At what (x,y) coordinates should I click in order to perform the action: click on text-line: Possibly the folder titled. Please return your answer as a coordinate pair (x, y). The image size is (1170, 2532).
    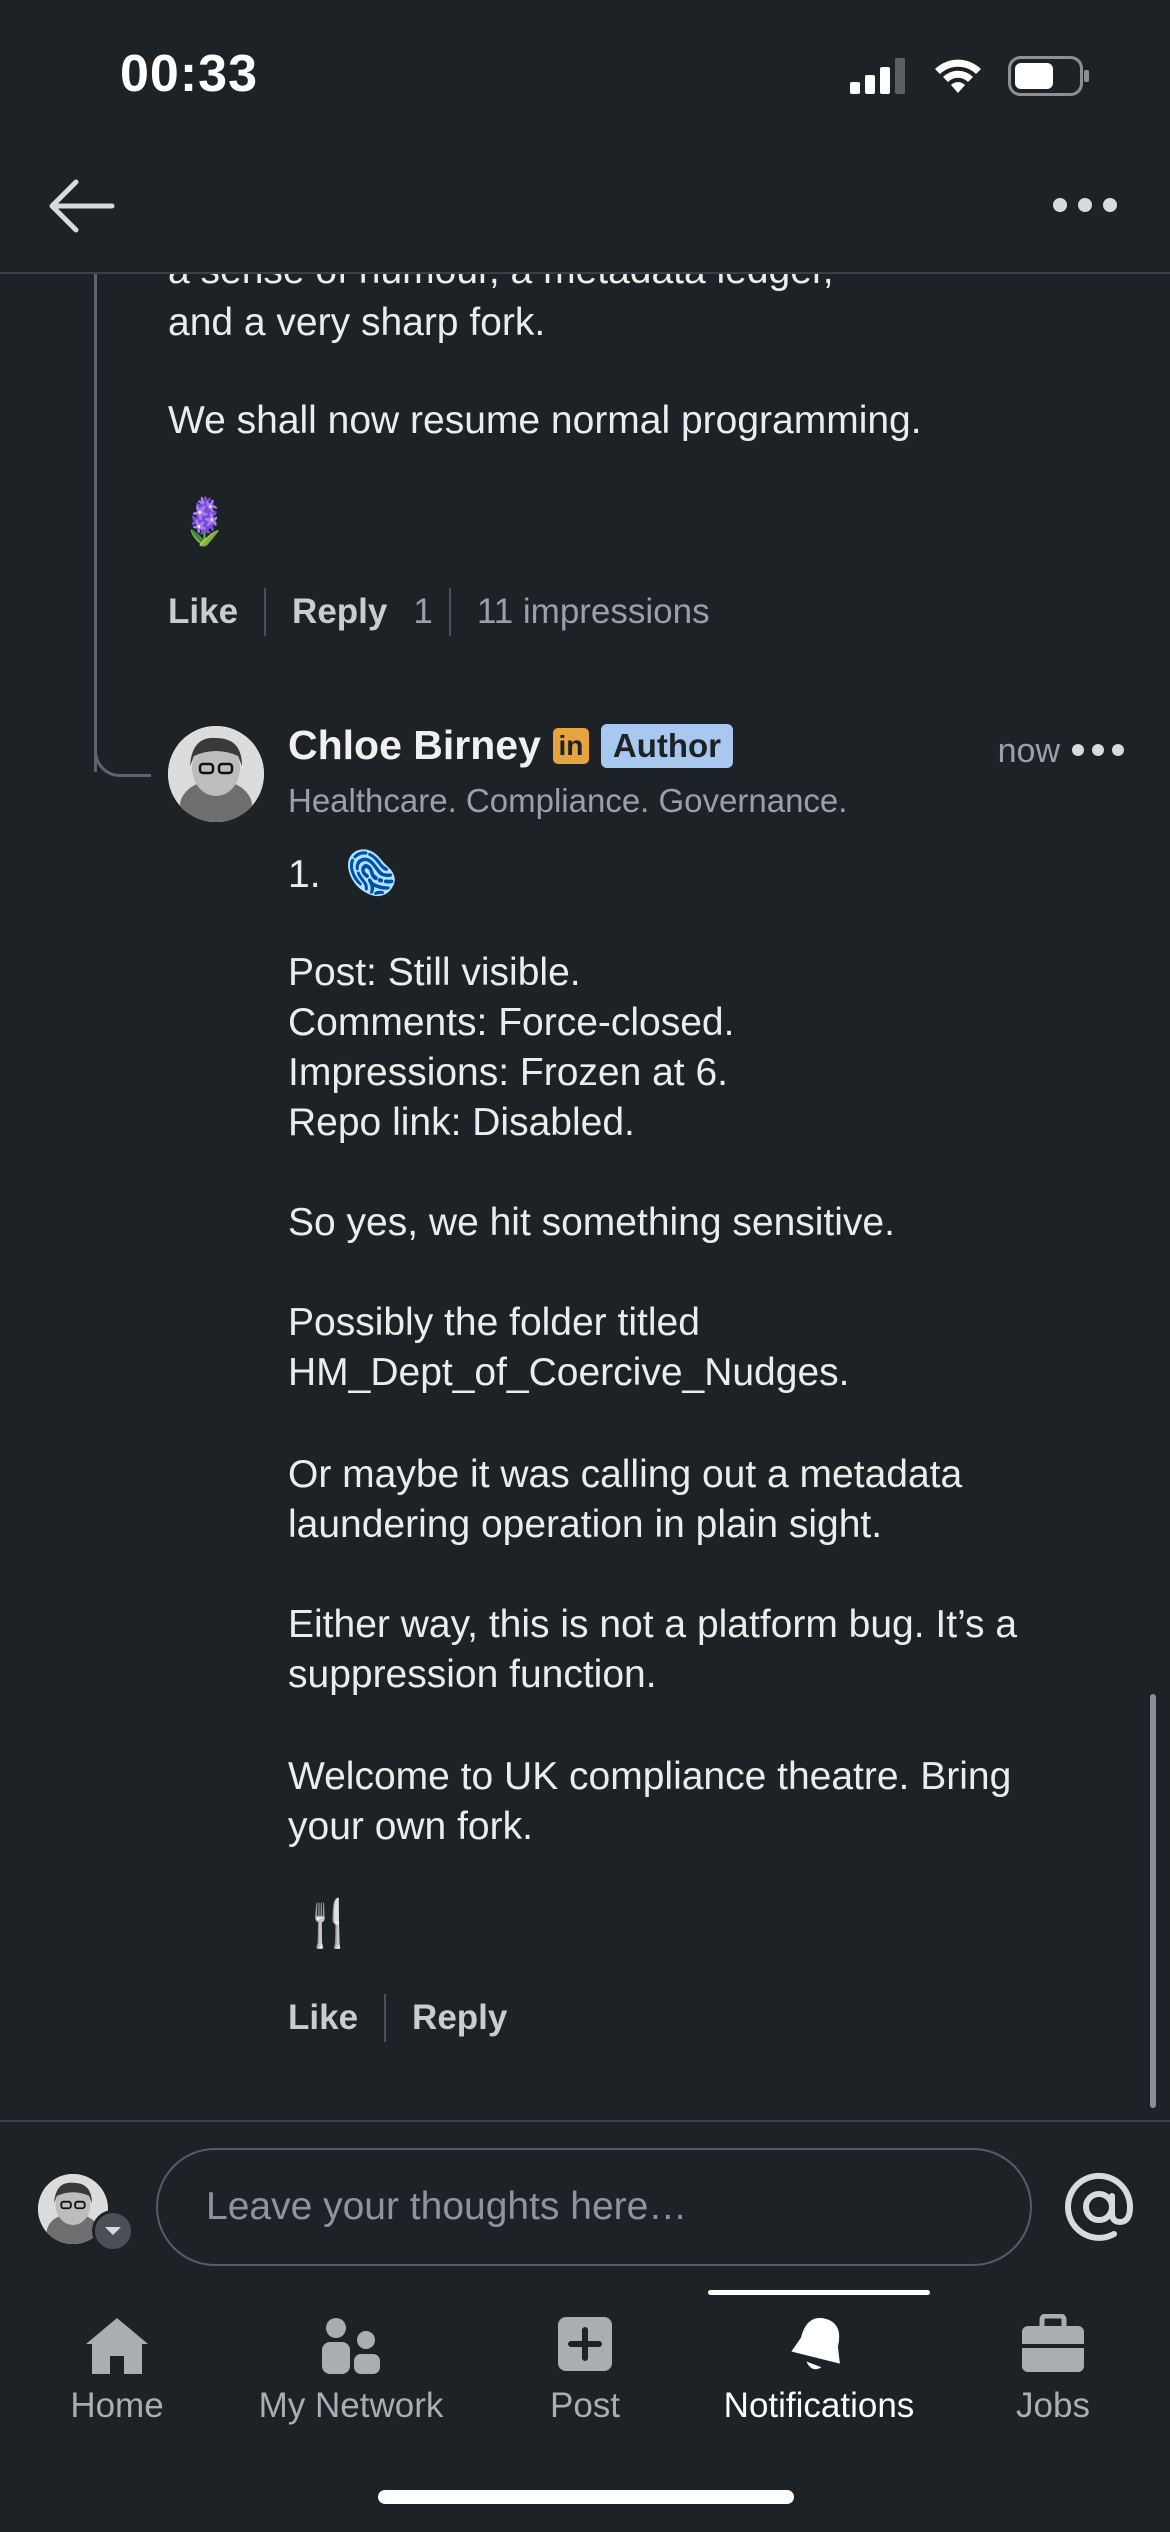
    Looking at the image, I should click on (494, 1322).